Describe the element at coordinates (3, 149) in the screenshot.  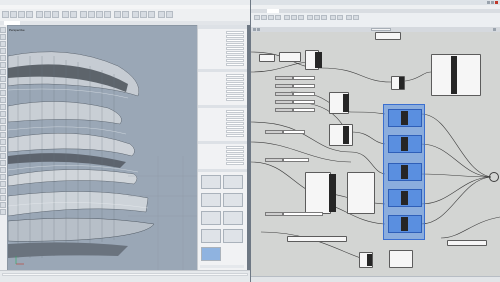
I see `join-icon` at that location.